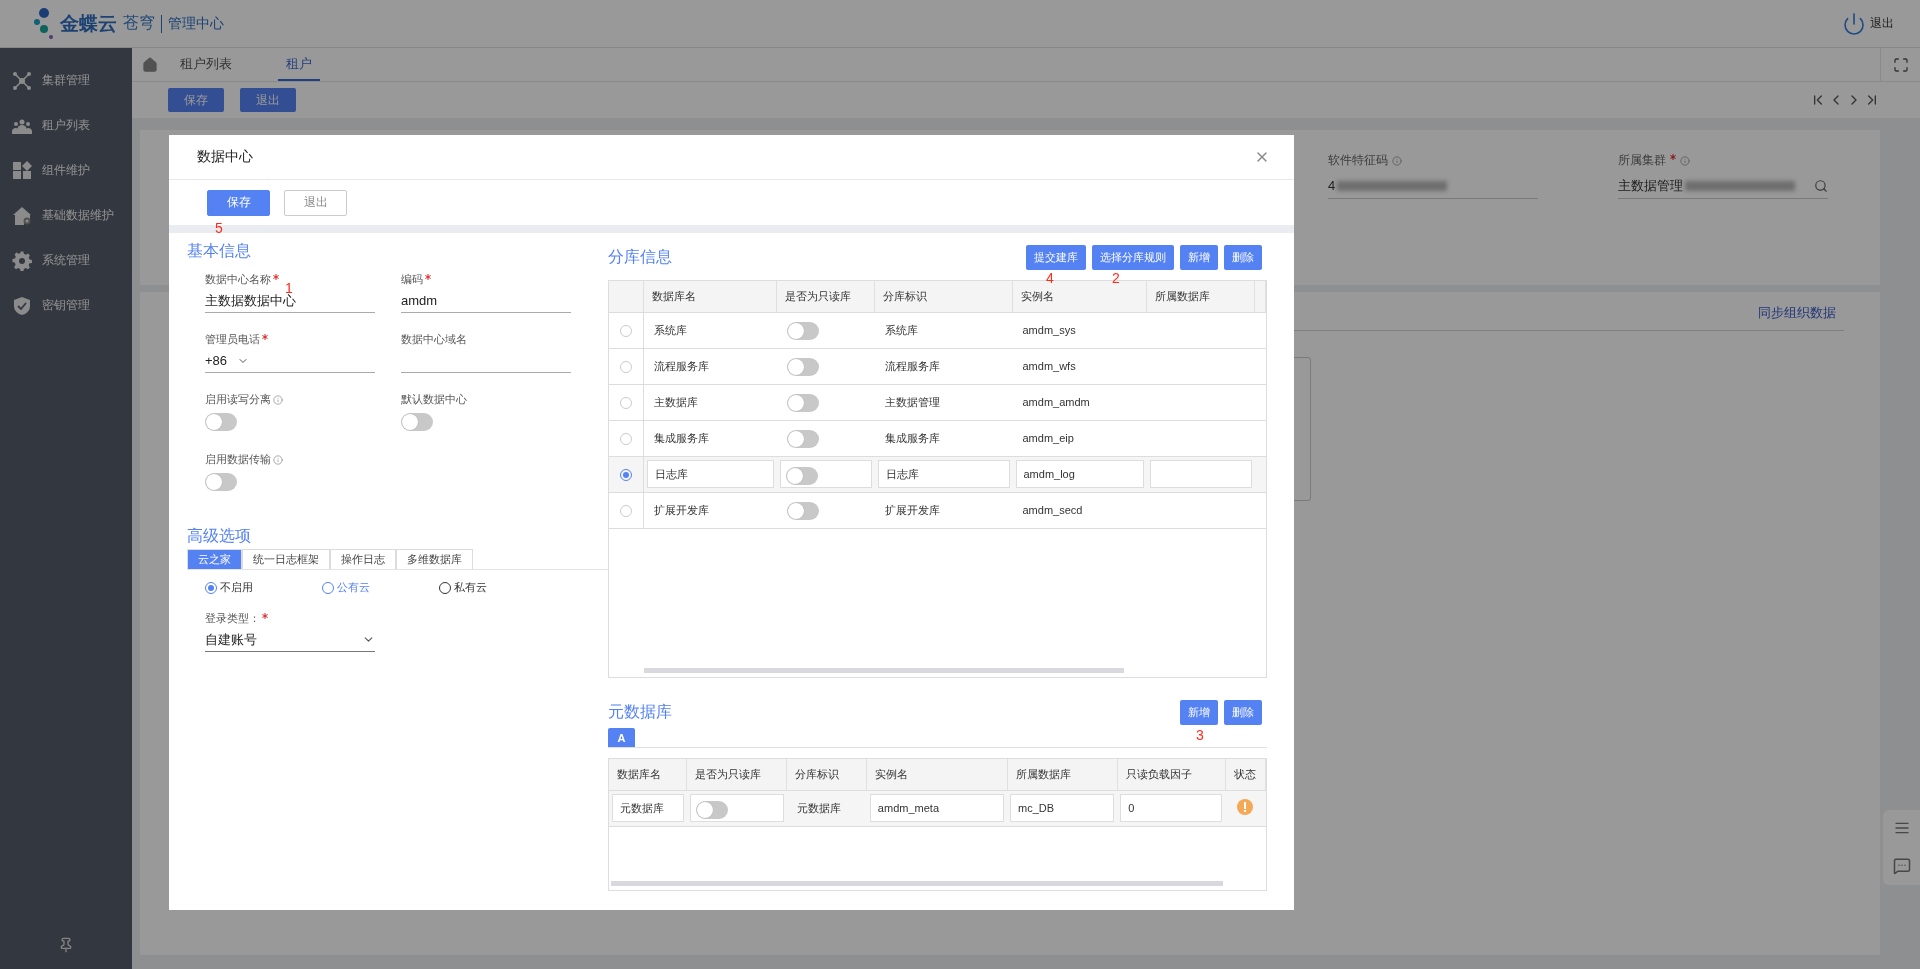 The image size is (1920, 969). Describe the element at coordinates (363, 559) in the screenshot. I see `option-tab: 操作日志` at that location.